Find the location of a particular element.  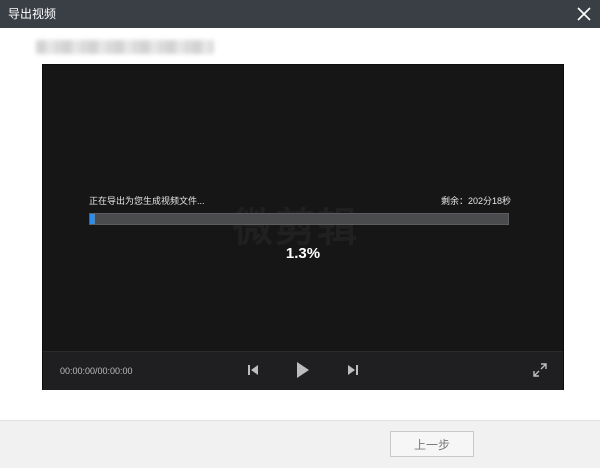

dialog-footer: 上一步 is located at coordinates (300, 444).